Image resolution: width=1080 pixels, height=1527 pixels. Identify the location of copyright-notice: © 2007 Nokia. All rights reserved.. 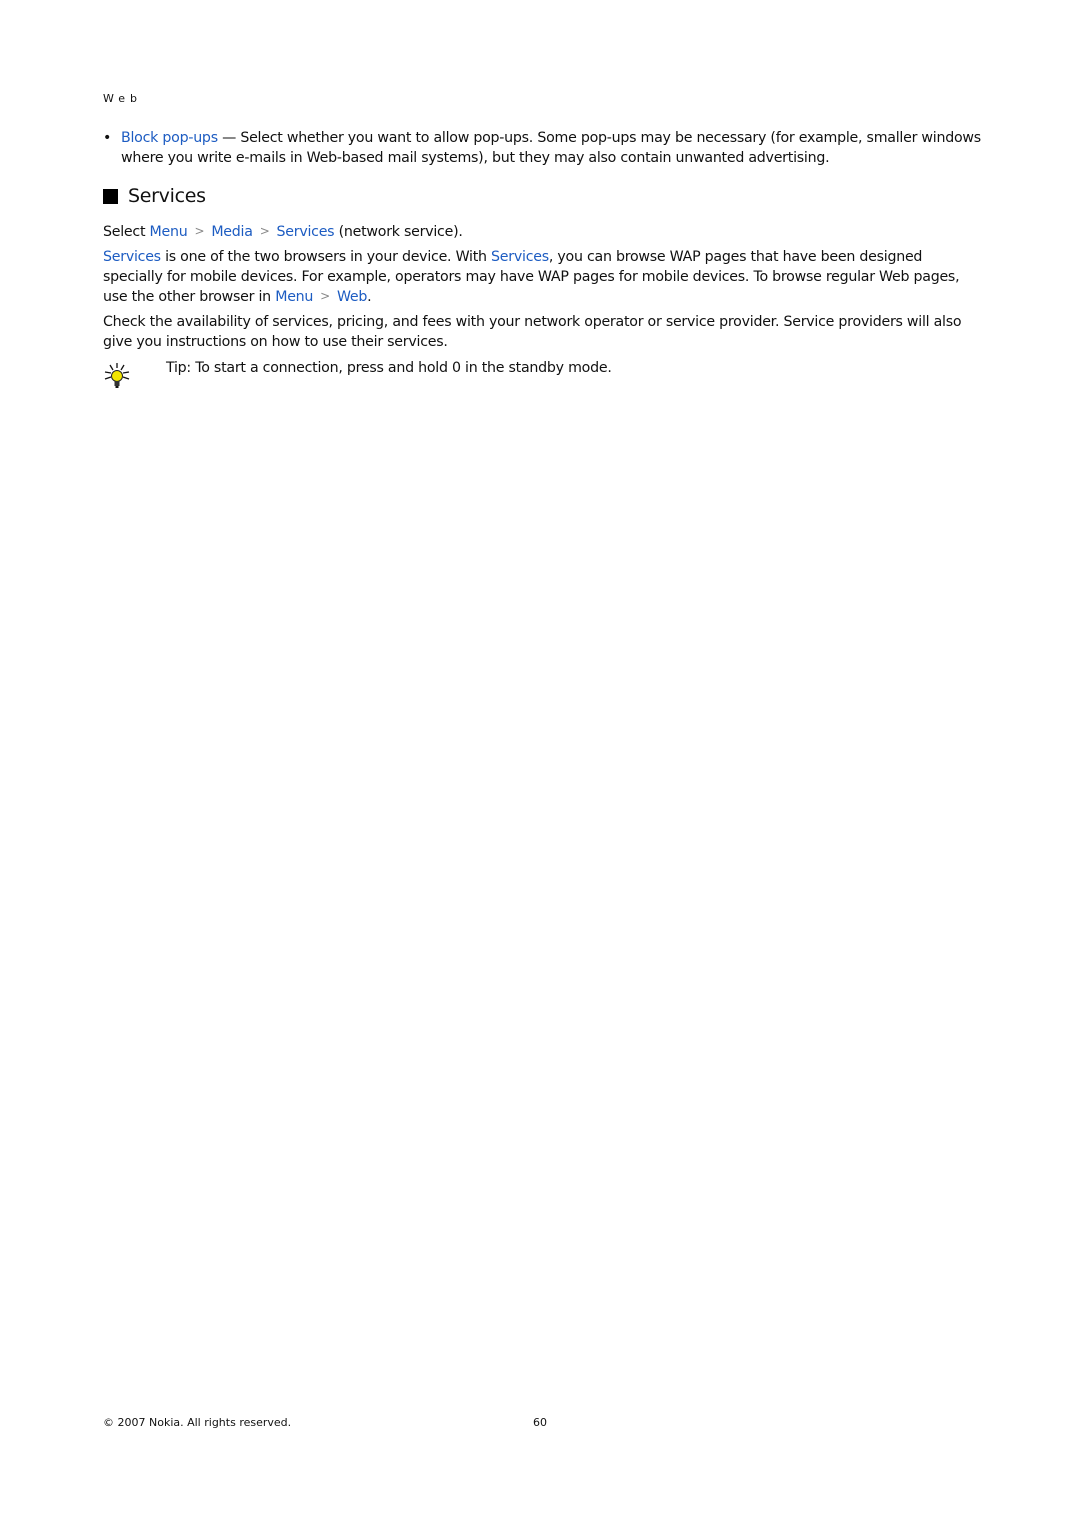
(197, 1422).